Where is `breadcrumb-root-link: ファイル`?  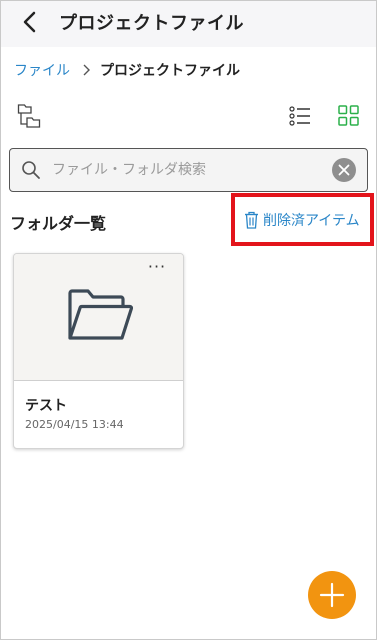
breadcrumb-root-link: ファイル is located at coordinates (42, 70).